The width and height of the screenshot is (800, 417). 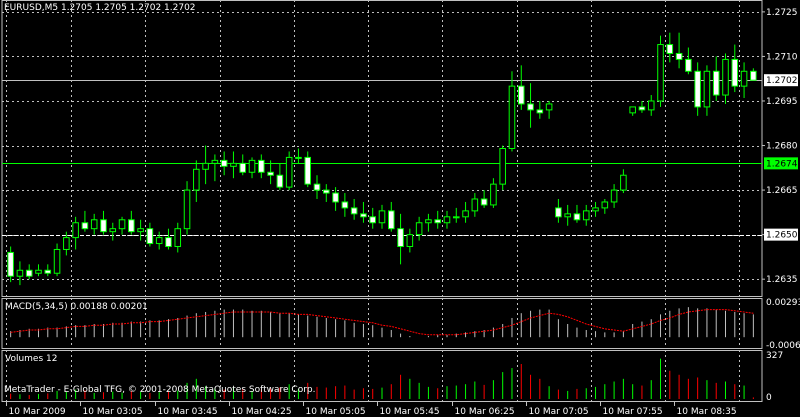 I want to click on y-tick-label: 1.2710, so click(x=782, y=57).